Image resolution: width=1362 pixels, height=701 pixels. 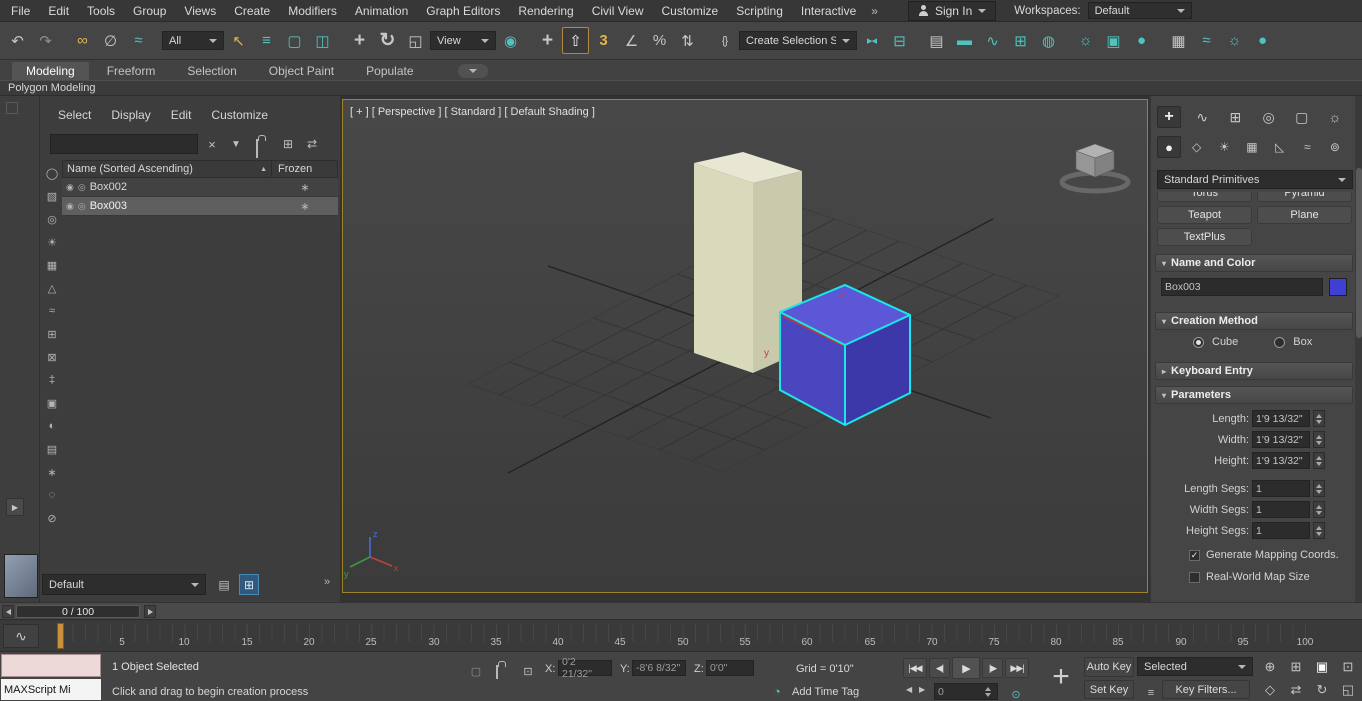 I want to click on display-tab-icon: ▢, so click(x=1302, y=117).